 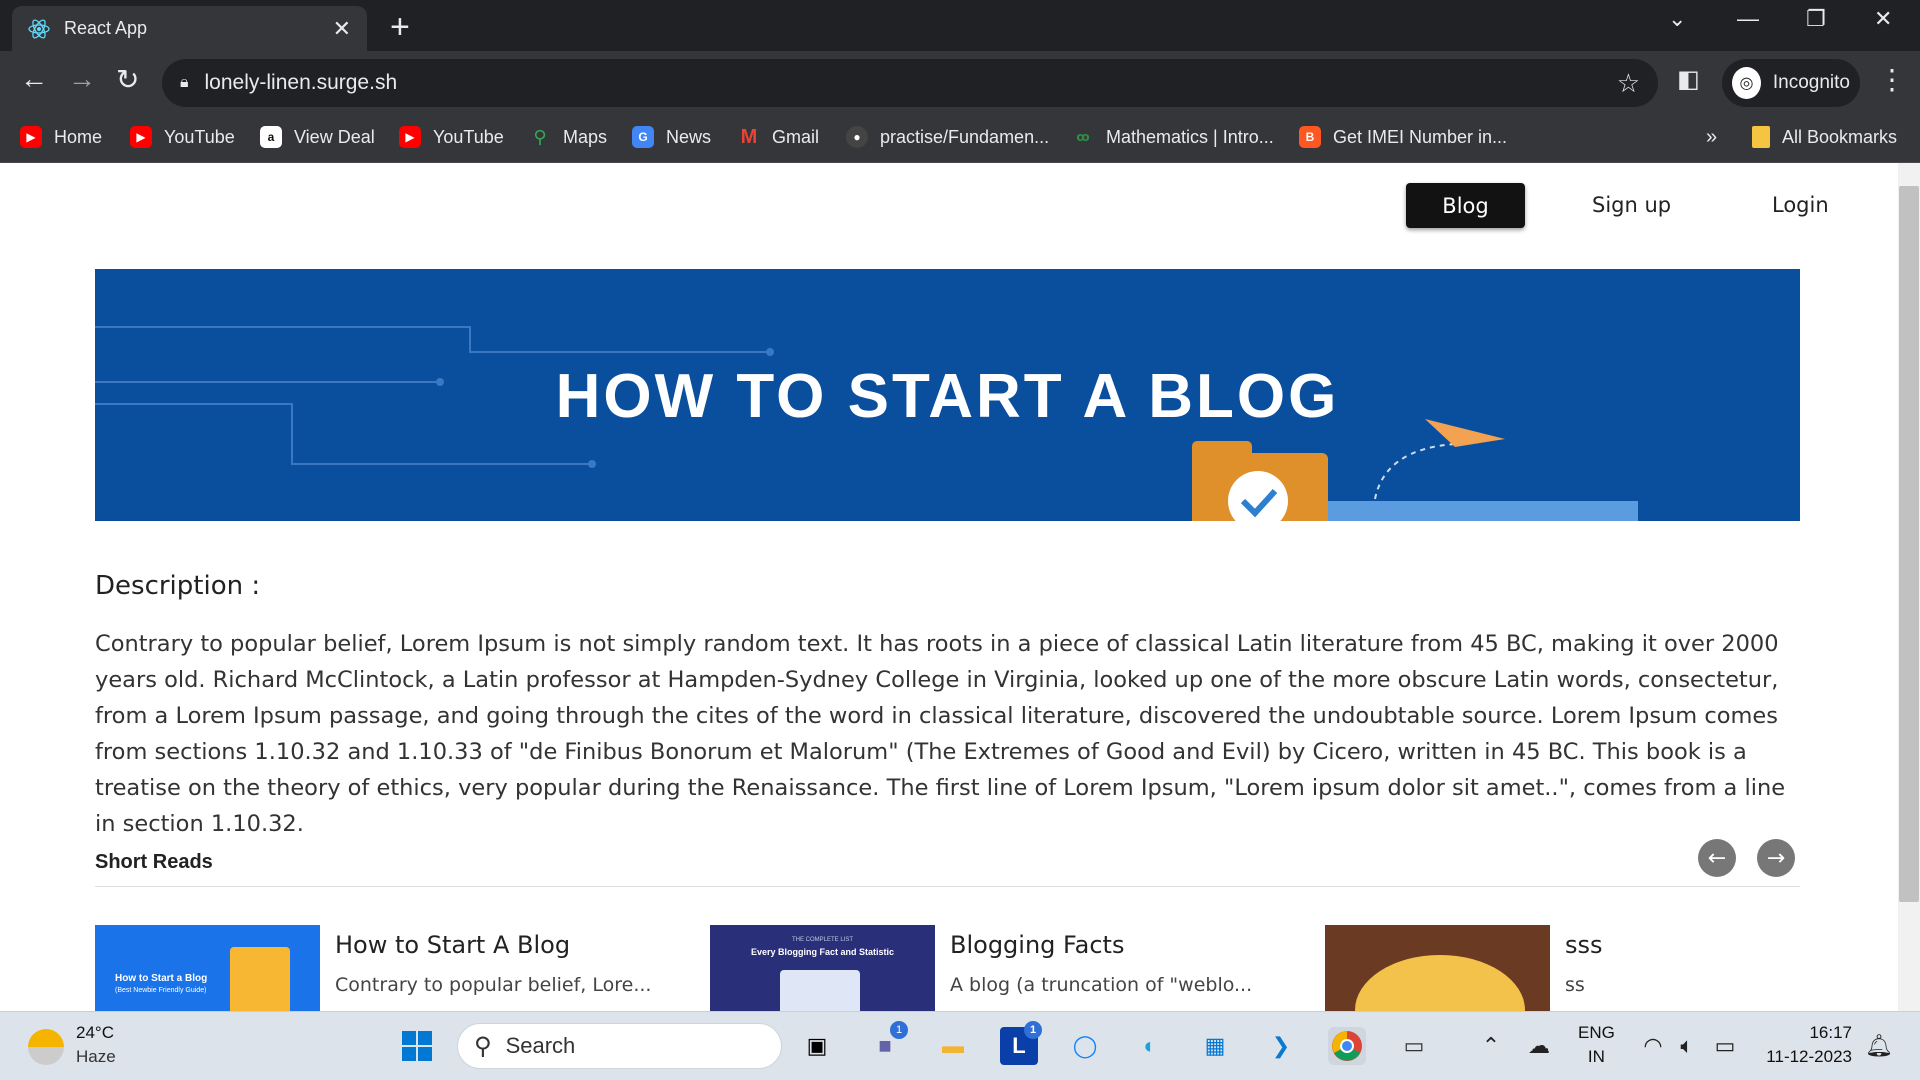 I want to click on l-app-icon: L1, so click(x=1021, y=1043).